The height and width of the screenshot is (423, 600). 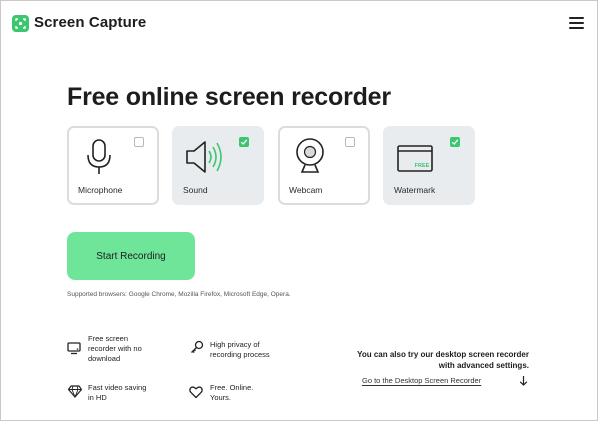 What do you see at coordinates (422, 166) in the screenshot?
I see `watermark-badge: FREE` at bounding box center [422, 166].